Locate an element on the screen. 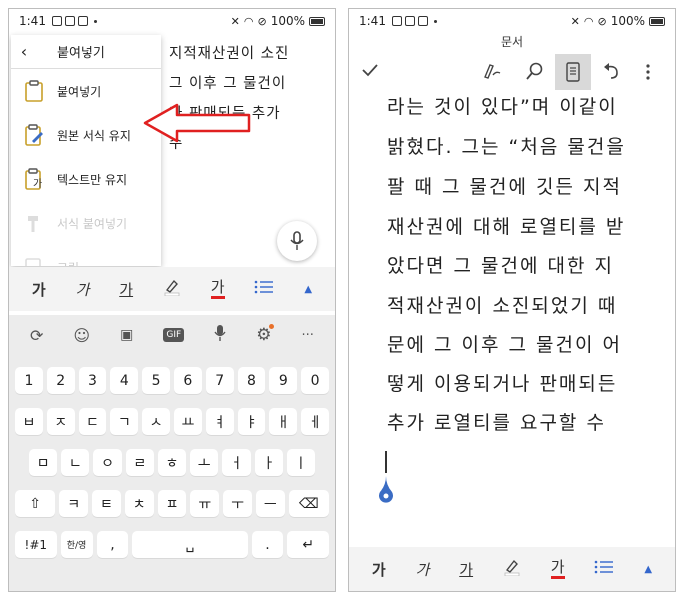  gear-icon: ⚙ is located at coordinates (265, 334).